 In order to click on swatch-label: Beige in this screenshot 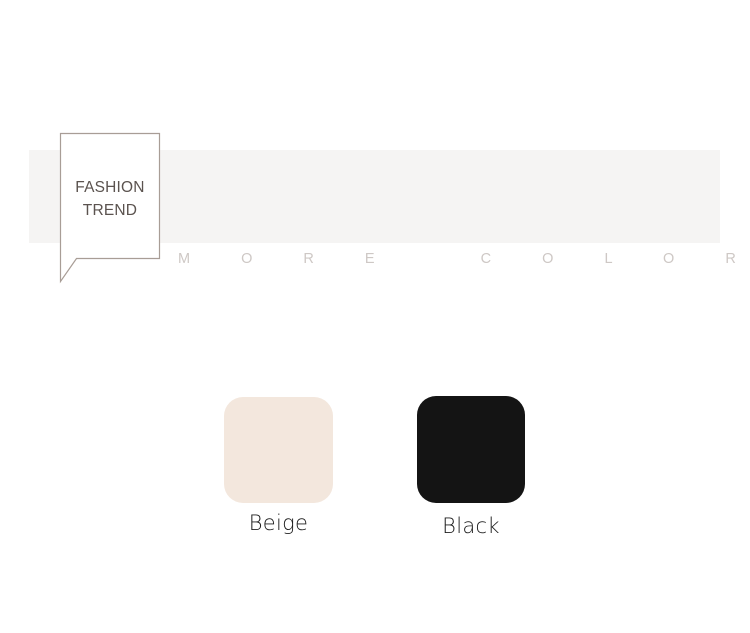, I will do `click(278, 523)`.